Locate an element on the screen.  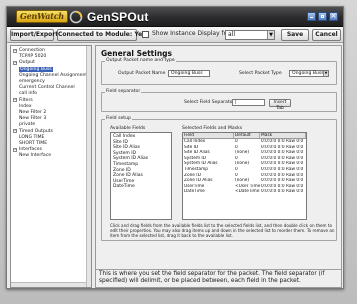
tree-item-label: New Filter 2 is located at coordinates (33, 113).